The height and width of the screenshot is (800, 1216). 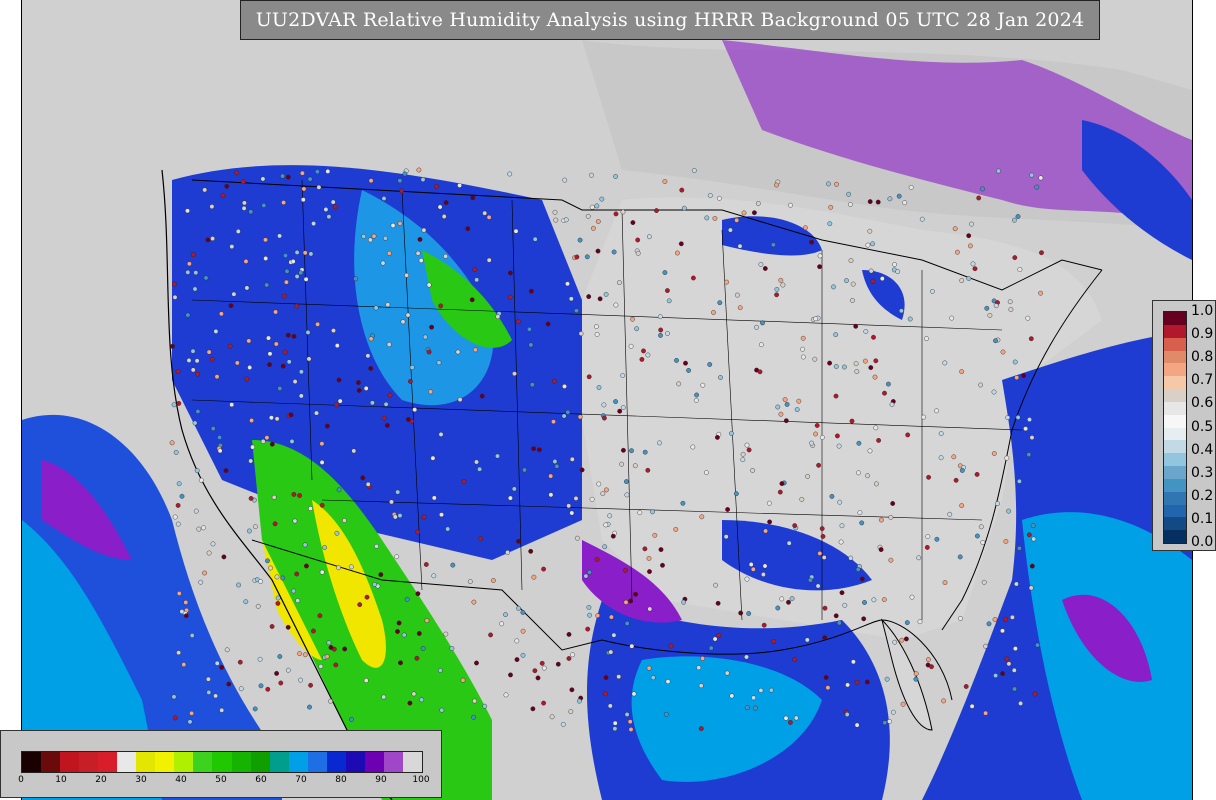 What do you see at coordinates (1202, 334) in the screenshot?
I see `obs-tick-label: 0.9` at bounding box center [1202, 334].